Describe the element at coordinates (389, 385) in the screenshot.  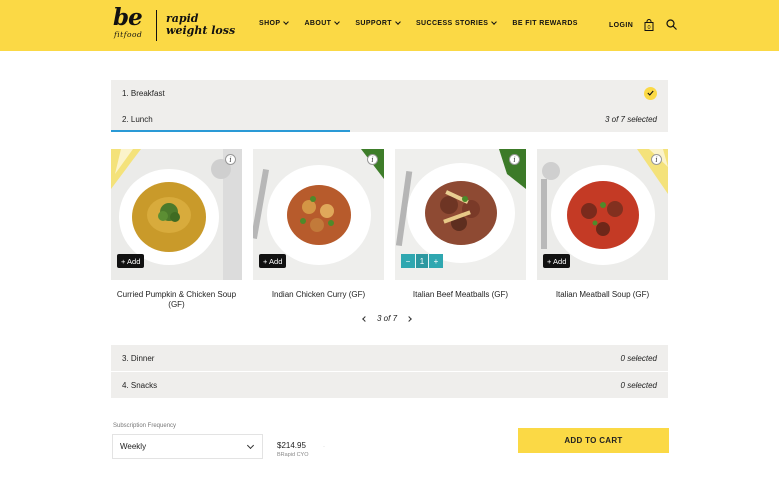
I see `section-snacks: 4. Snacks 0 selected` at that location.